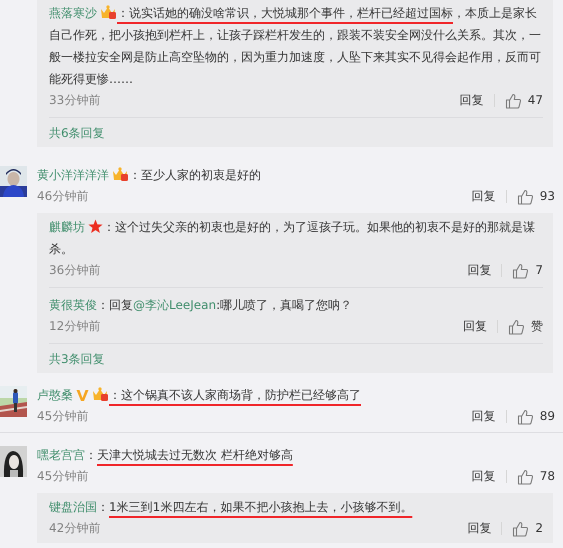  Describe the element at coordinates (73, 175) in the screenshot. I see `user-name-link: 黄小洋洋洋洋` at that location.